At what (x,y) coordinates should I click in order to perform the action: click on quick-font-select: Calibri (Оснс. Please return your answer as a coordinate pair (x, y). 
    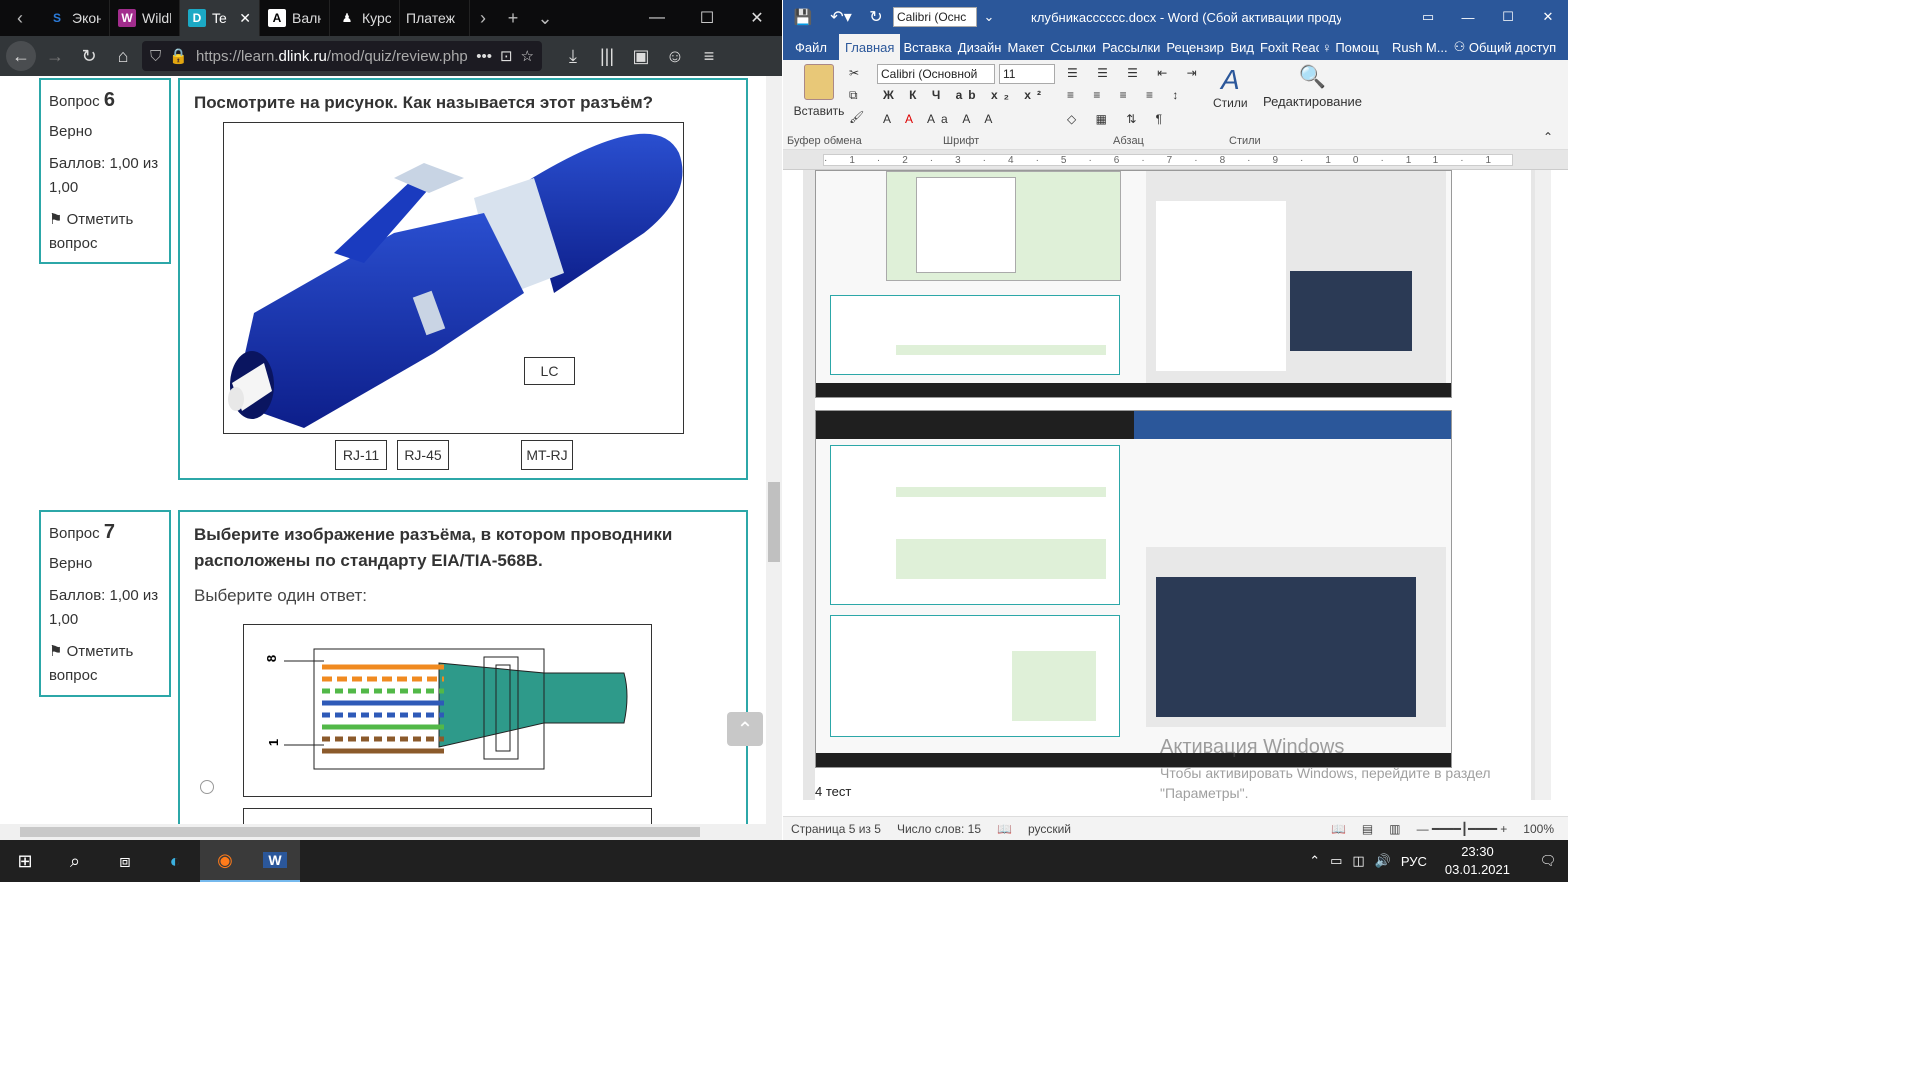
    Looking at the image, I should click on (935, 17).